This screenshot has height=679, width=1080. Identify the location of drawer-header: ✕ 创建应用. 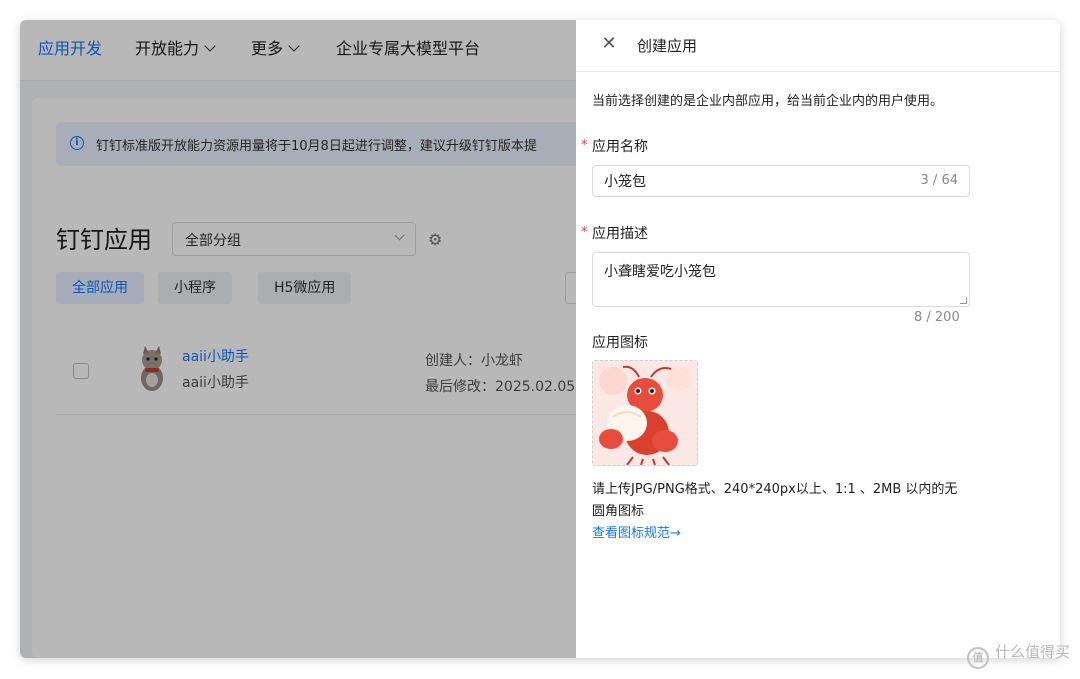
(818, 46).